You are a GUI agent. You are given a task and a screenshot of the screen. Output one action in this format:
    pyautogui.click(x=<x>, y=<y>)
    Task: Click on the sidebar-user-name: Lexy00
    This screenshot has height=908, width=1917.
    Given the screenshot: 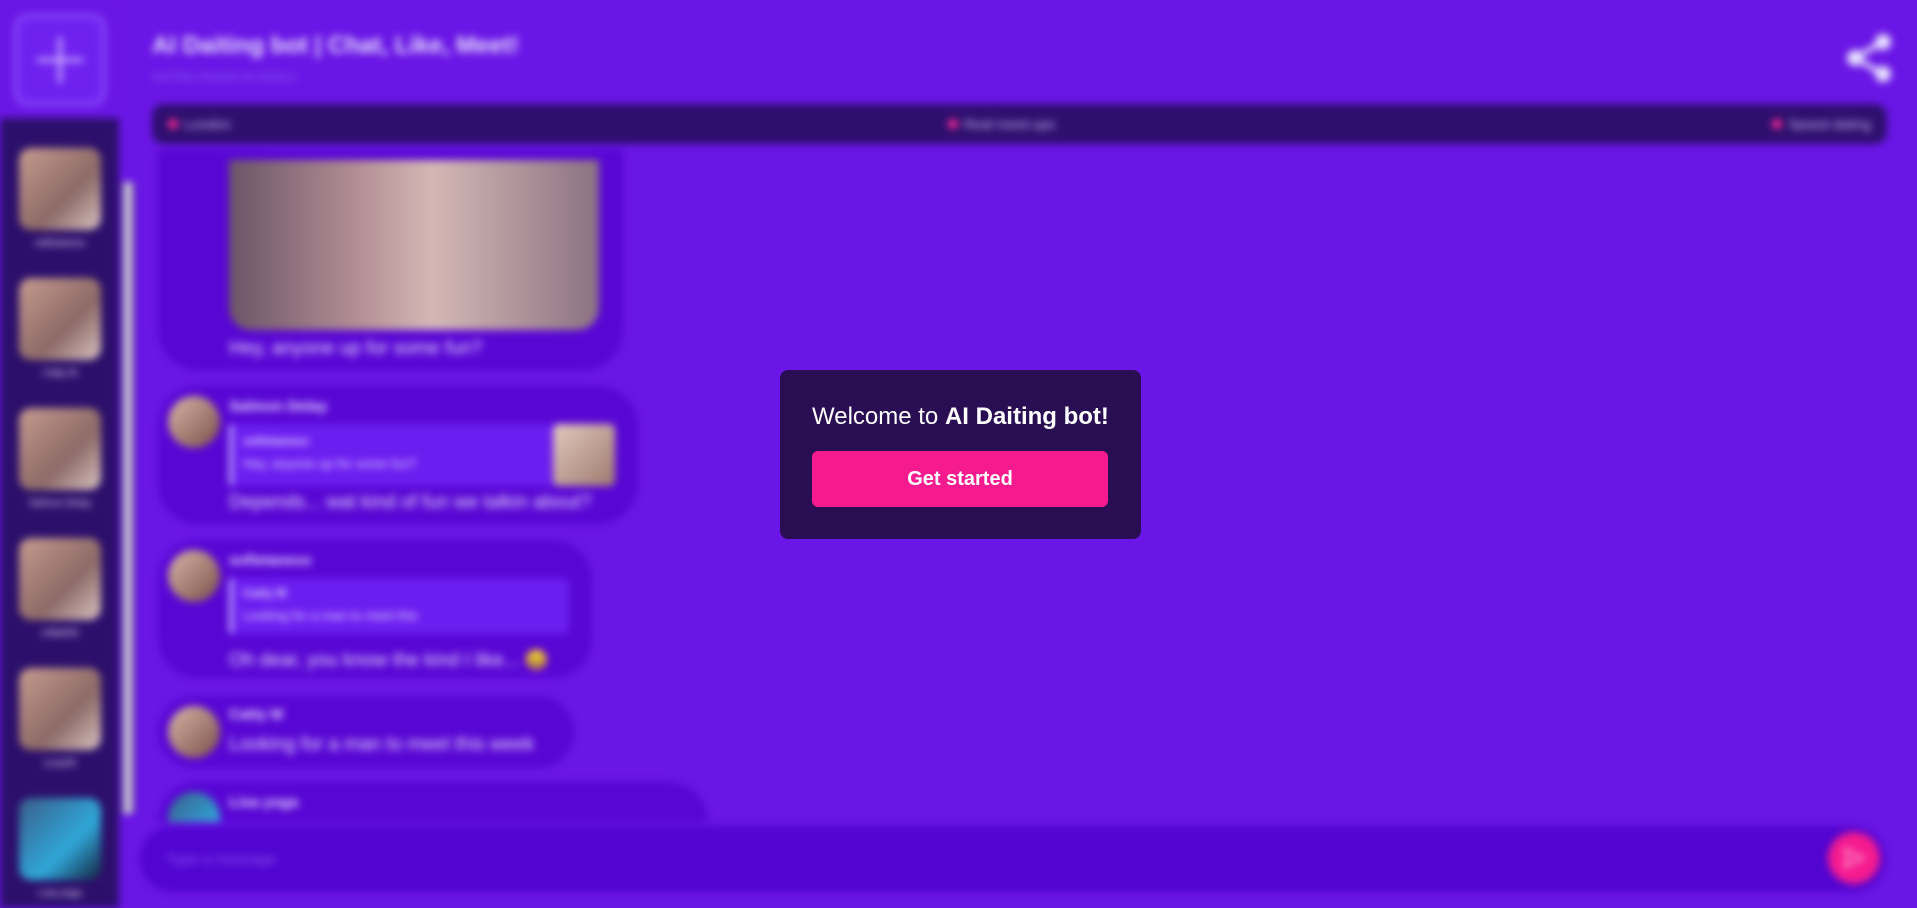 What is the action you would take?
    pyautogui.click(x=60, y=763)
    